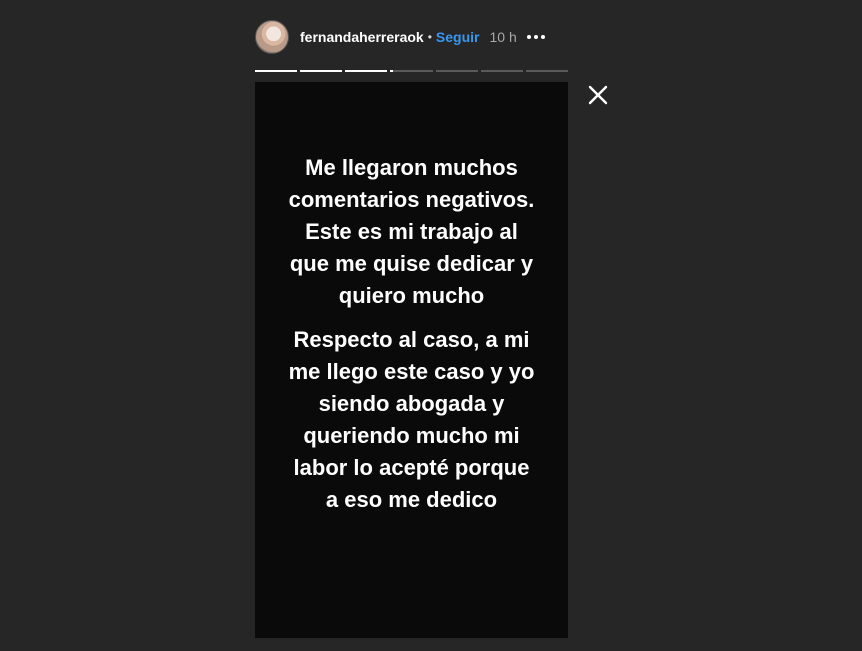  What do you see at coordinates (272, 37) in the screenshot?
I see `avatar` at bounding box center [272, 37].